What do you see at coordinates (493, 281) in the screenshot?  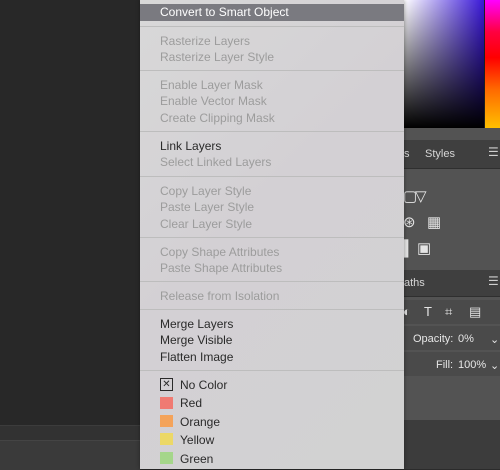 I see `panel-menu-icon-2: ☰` at bounding box center [493, 281].